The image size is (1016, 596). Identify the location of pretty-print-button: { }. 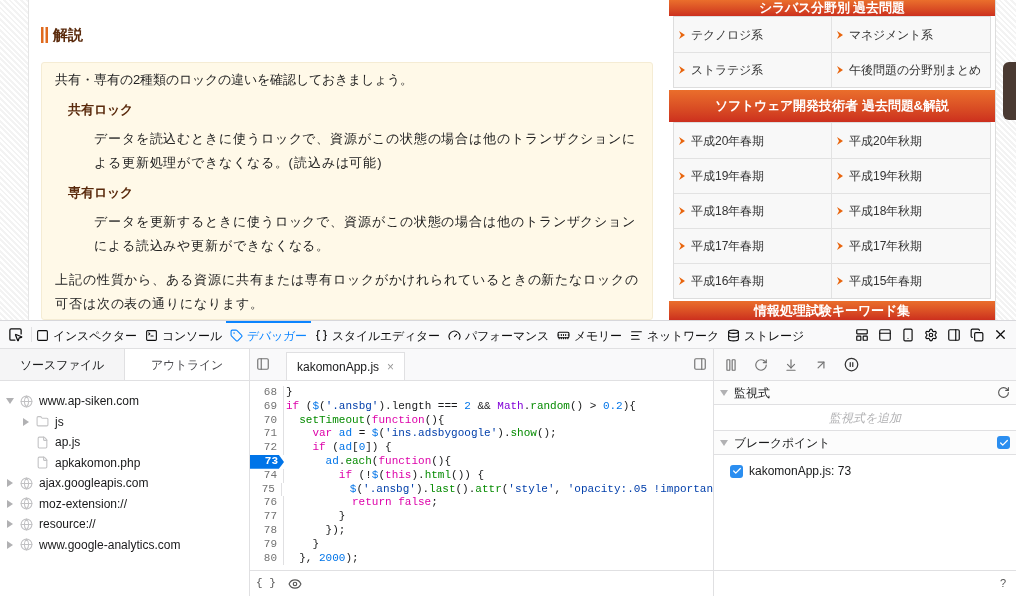
(266, 583).